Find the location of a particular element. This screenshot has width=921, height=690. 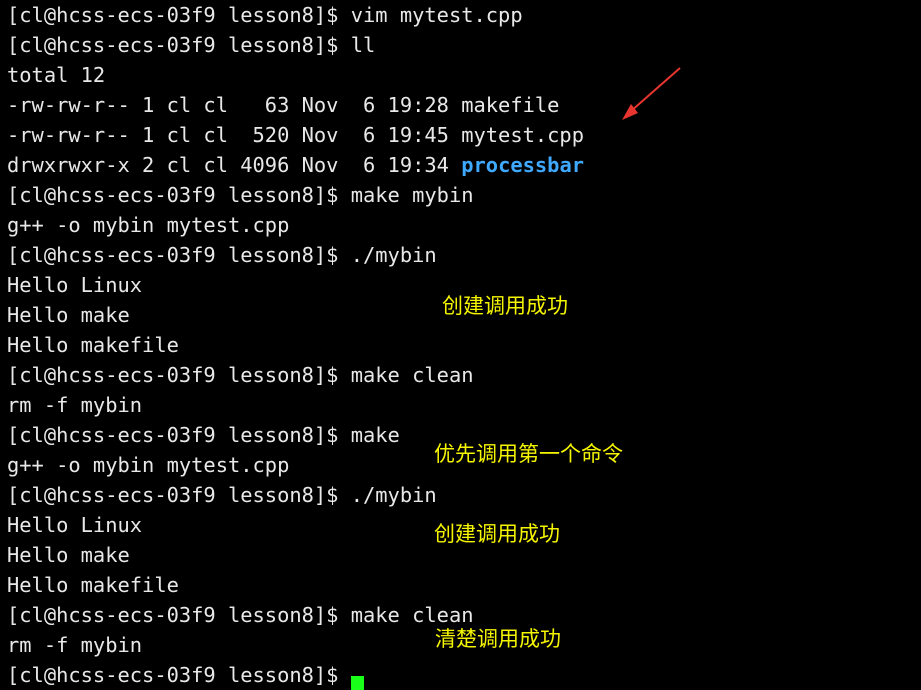

red-arrow-icon is located at coordinates (651, 93).